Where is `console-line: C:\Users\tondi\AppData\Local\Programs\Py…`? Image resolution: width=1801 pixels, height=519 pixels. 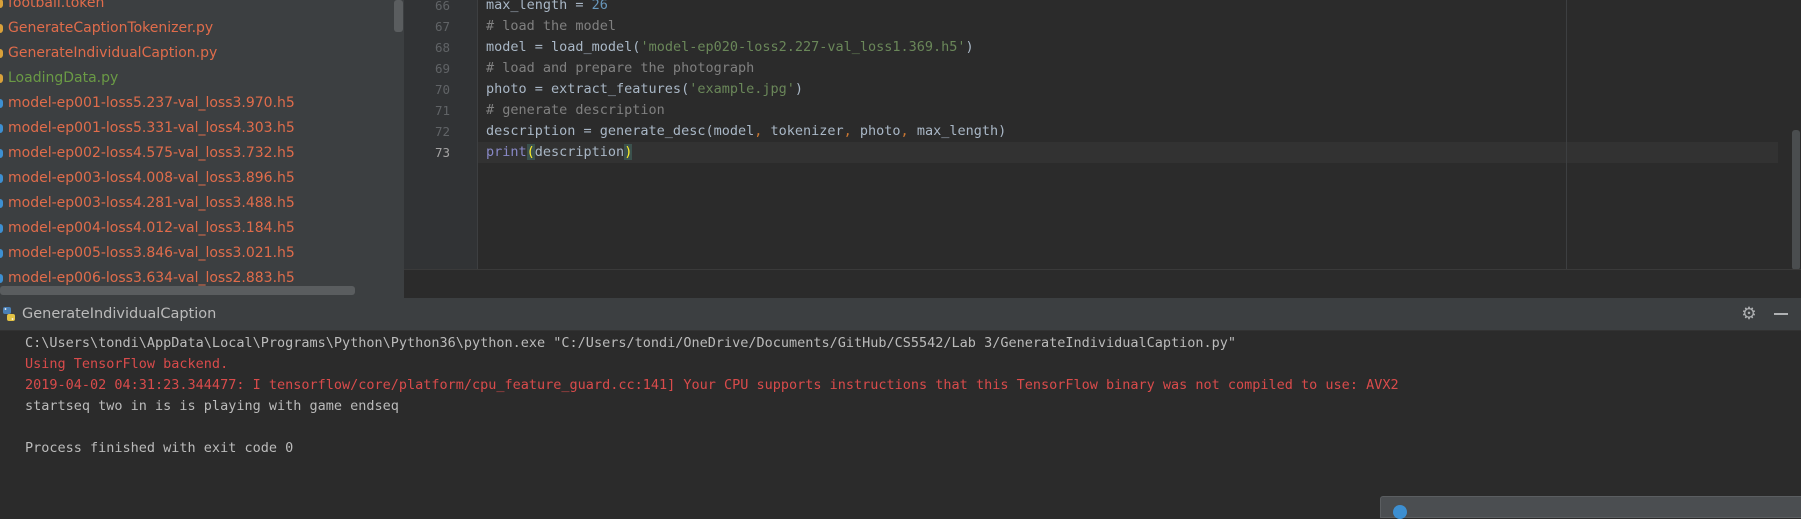 console-line: C:\Users\tondi\AppData\Local\Programs\Py… is located at coordinates (631, 343).